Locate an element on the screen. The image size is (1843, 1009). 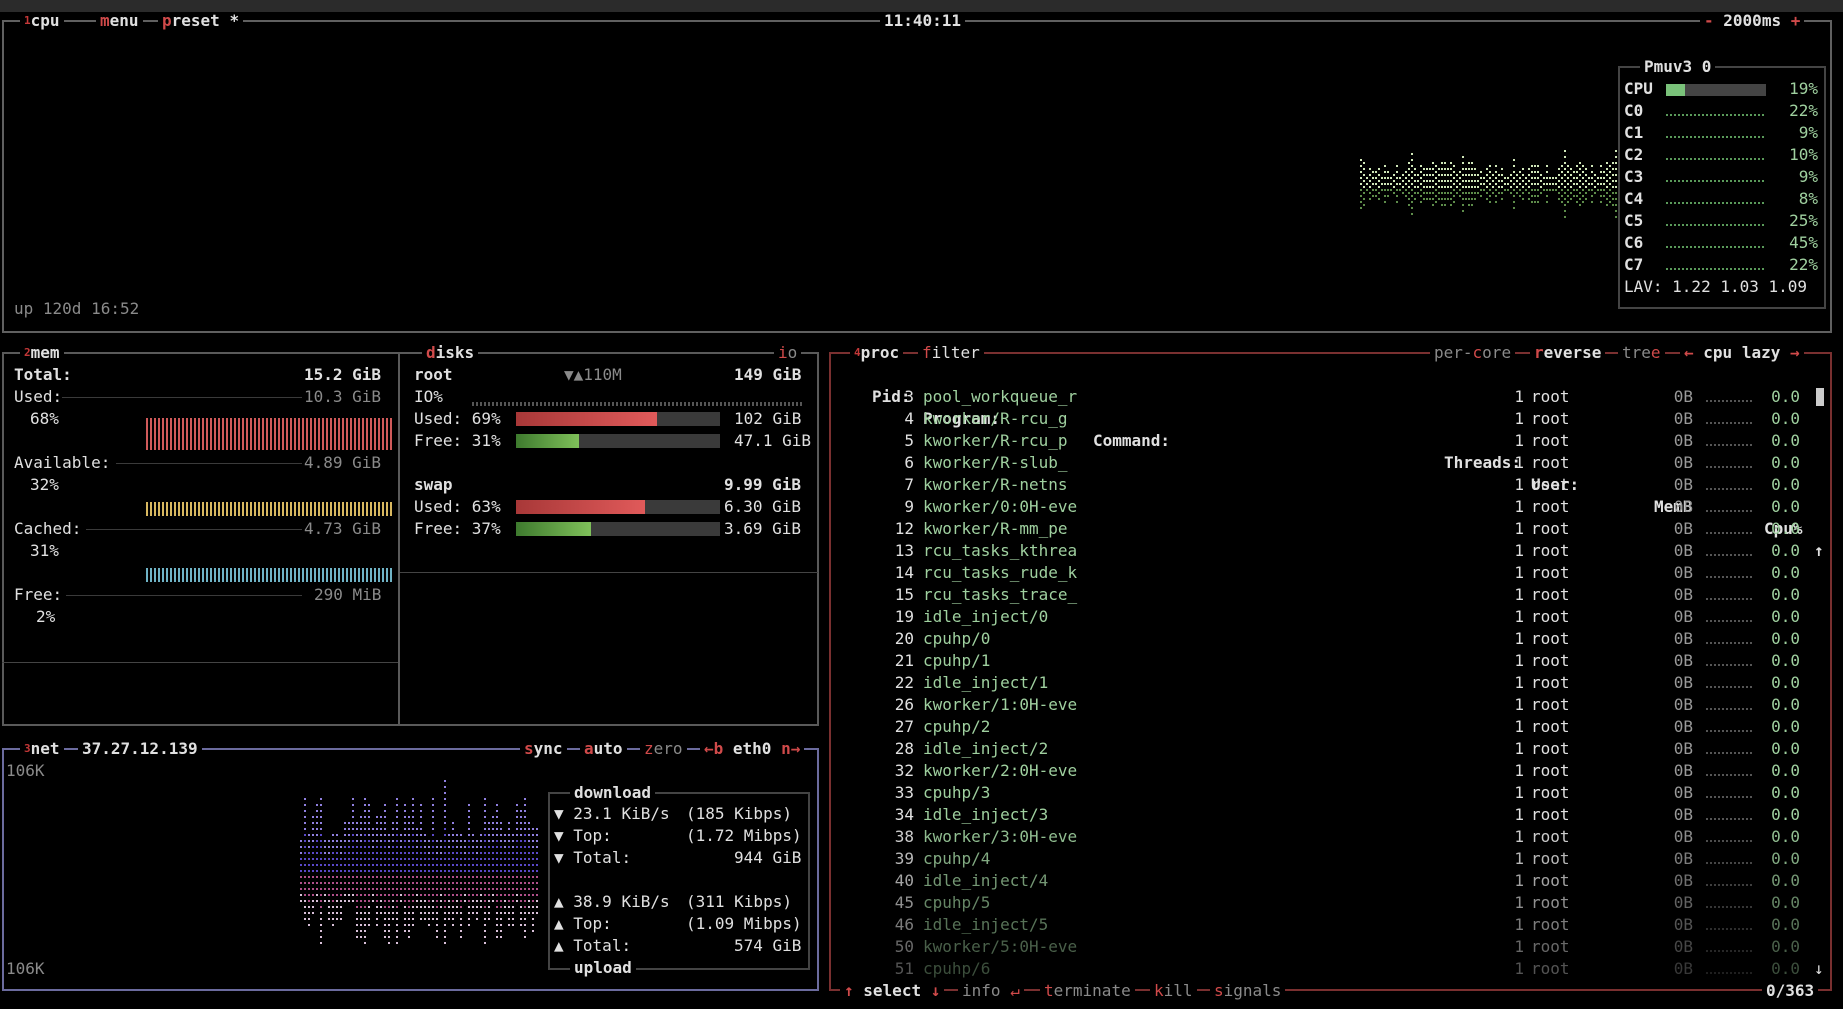
proc-row: 21 cpuhp/1 1 root 0B 0.0 is located at coordinates (921, 661).